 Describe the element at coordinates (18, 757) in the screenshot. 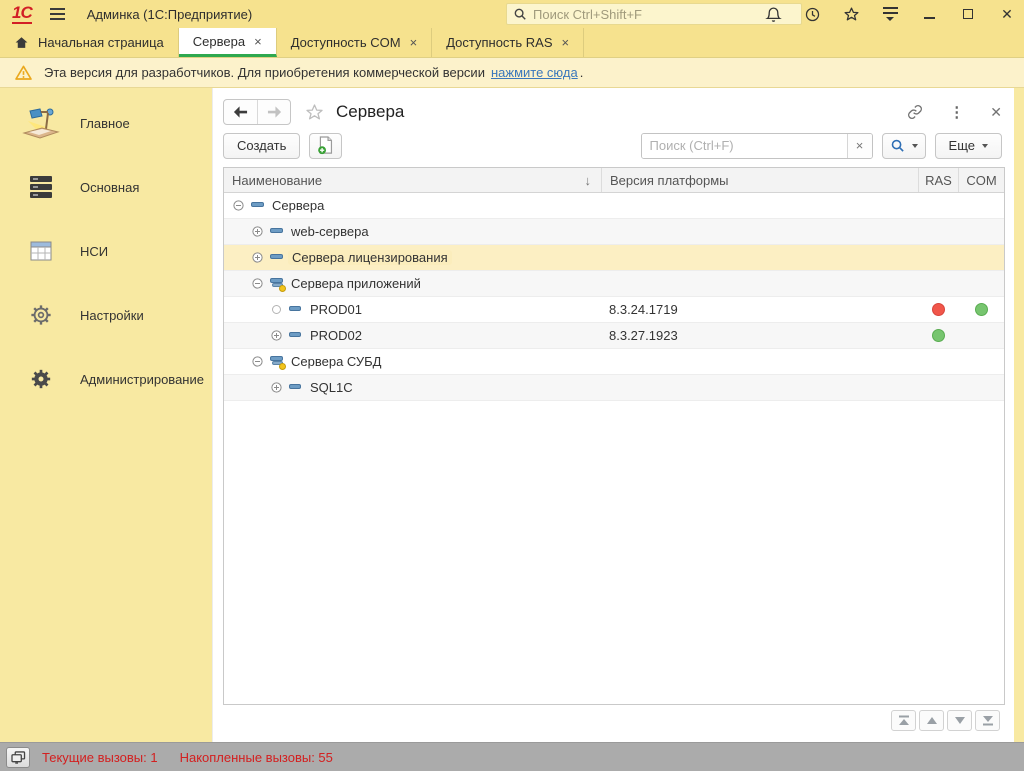

I see `performance-indicators-icon` at that location.